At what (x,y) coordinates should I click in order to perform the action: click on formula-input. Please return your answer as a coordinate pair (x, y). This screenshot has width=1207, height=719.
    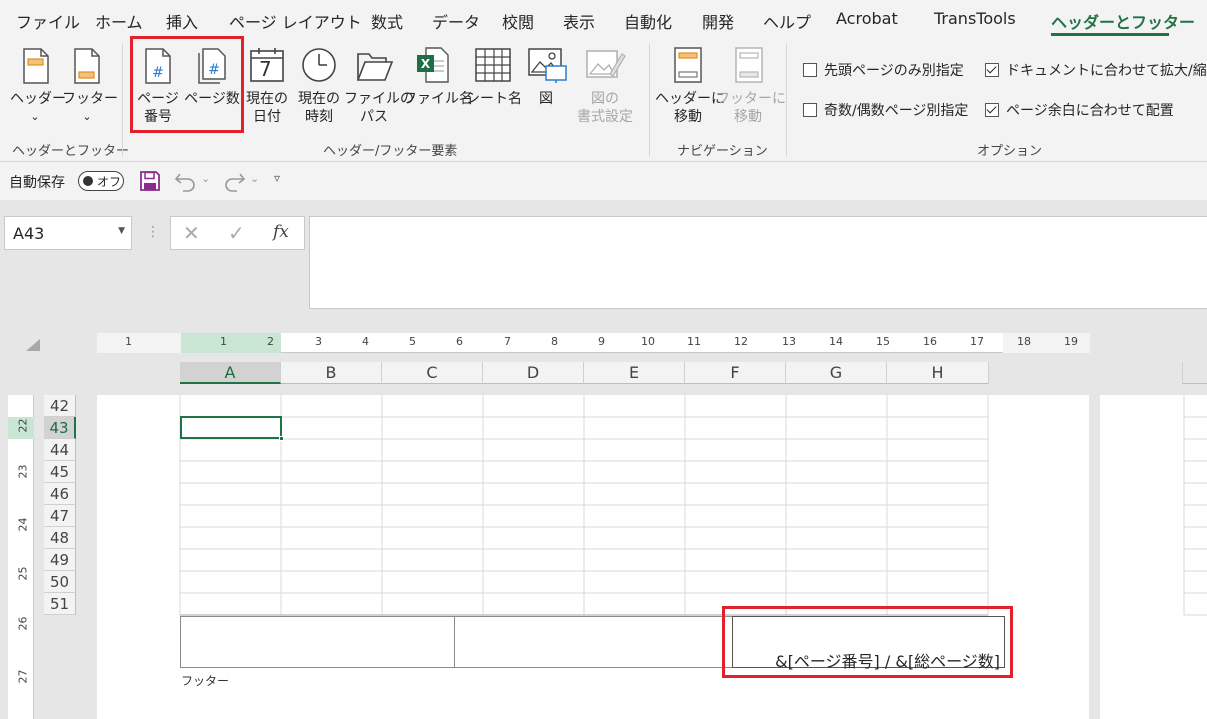
    Looking at the image, I should click on (758, 262).